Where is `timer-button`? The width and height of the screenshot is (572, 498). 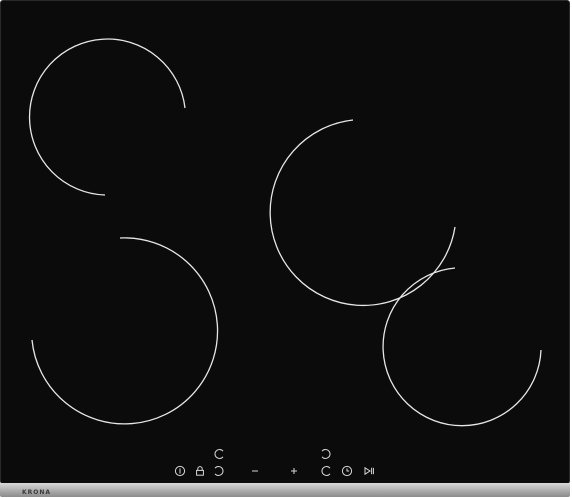
timer-button is located at coordinates (347, 471).